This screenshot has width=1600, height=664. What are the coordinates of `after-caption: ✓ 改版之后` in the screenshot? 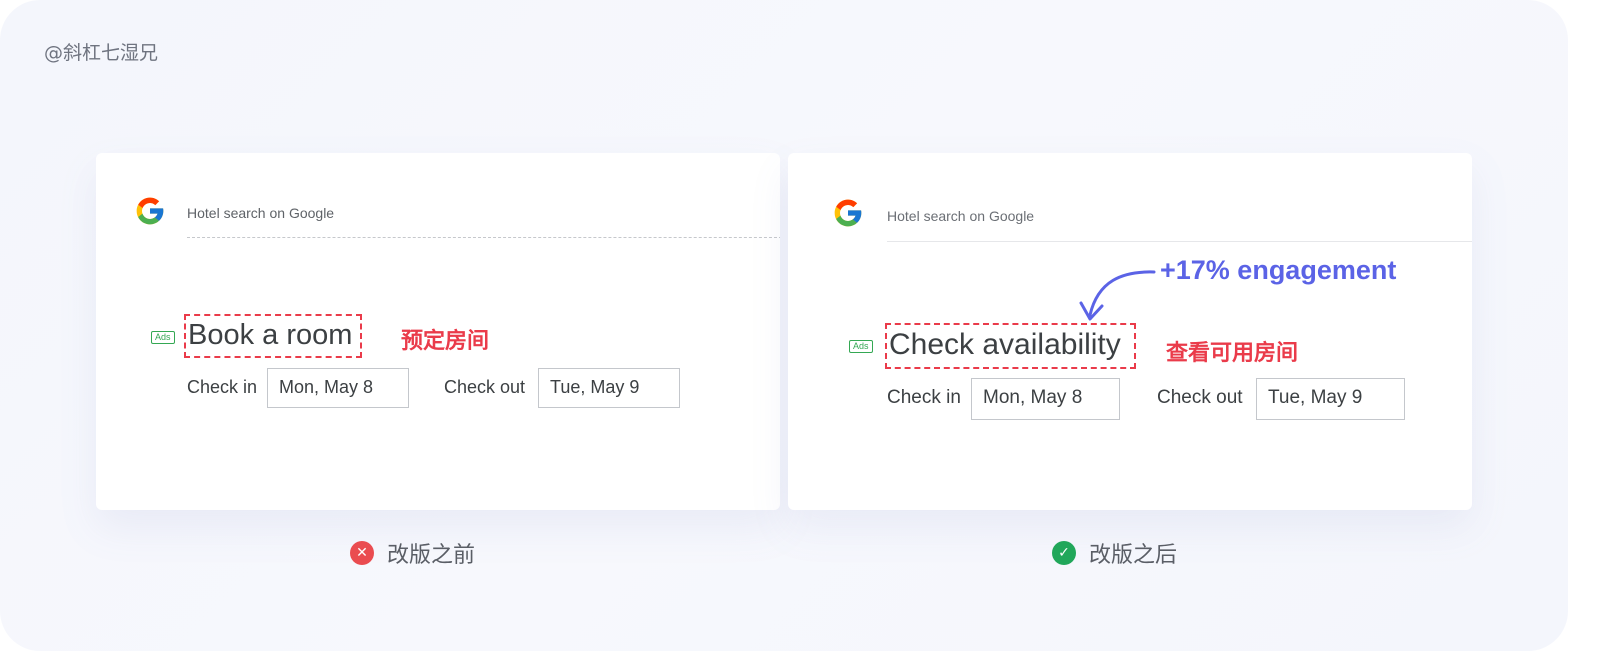 It's located at (1114, 553).